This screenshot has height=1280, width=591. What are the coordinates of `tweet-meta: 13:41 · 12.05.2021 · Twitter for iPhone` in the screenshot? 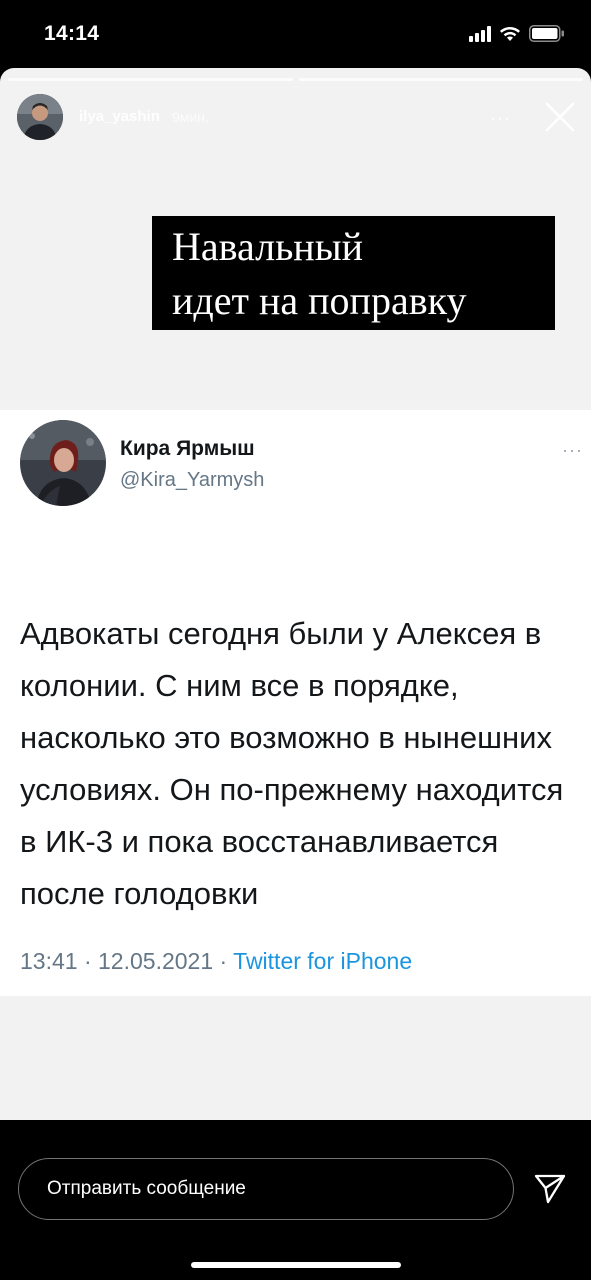 It's located at (216, 961).